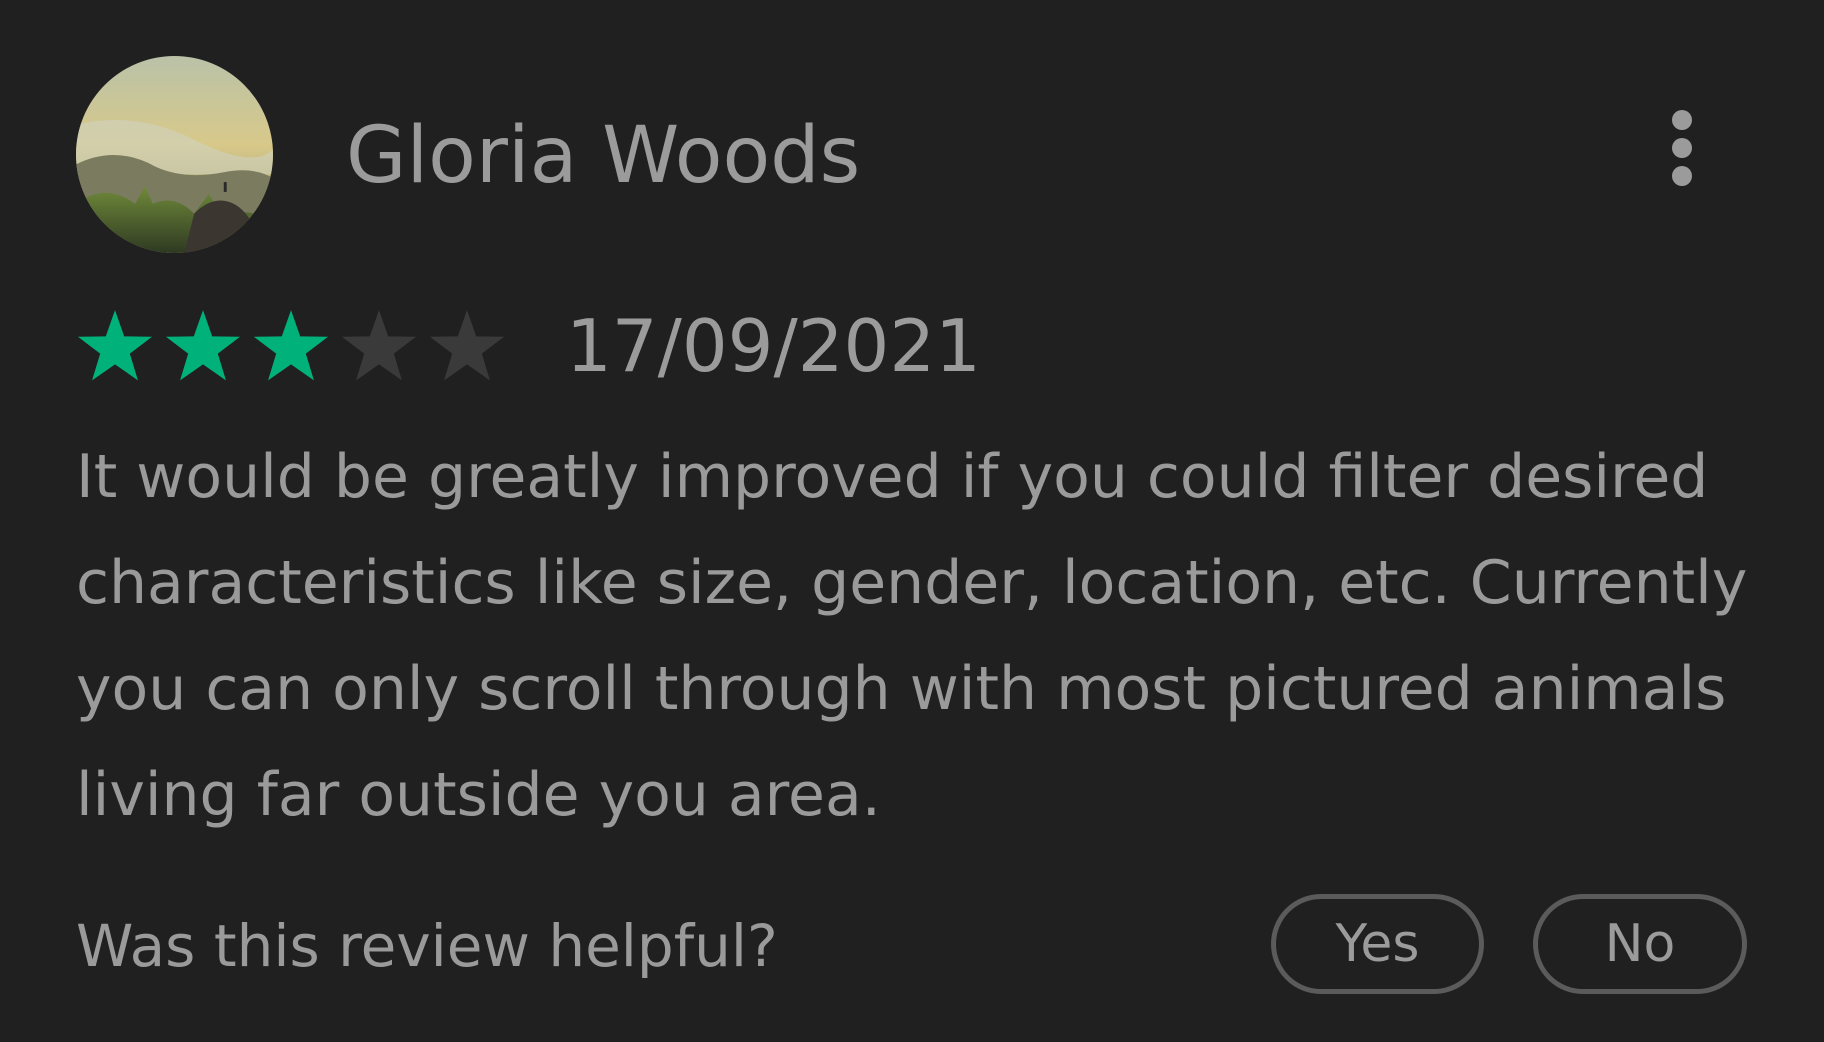 The width and height of the screenshot is (1824, 1042). What do you see at coordinates (1640, 944) in the screenshot?
I see `helpful-no-button: No` at bounding box center [1640, 944].